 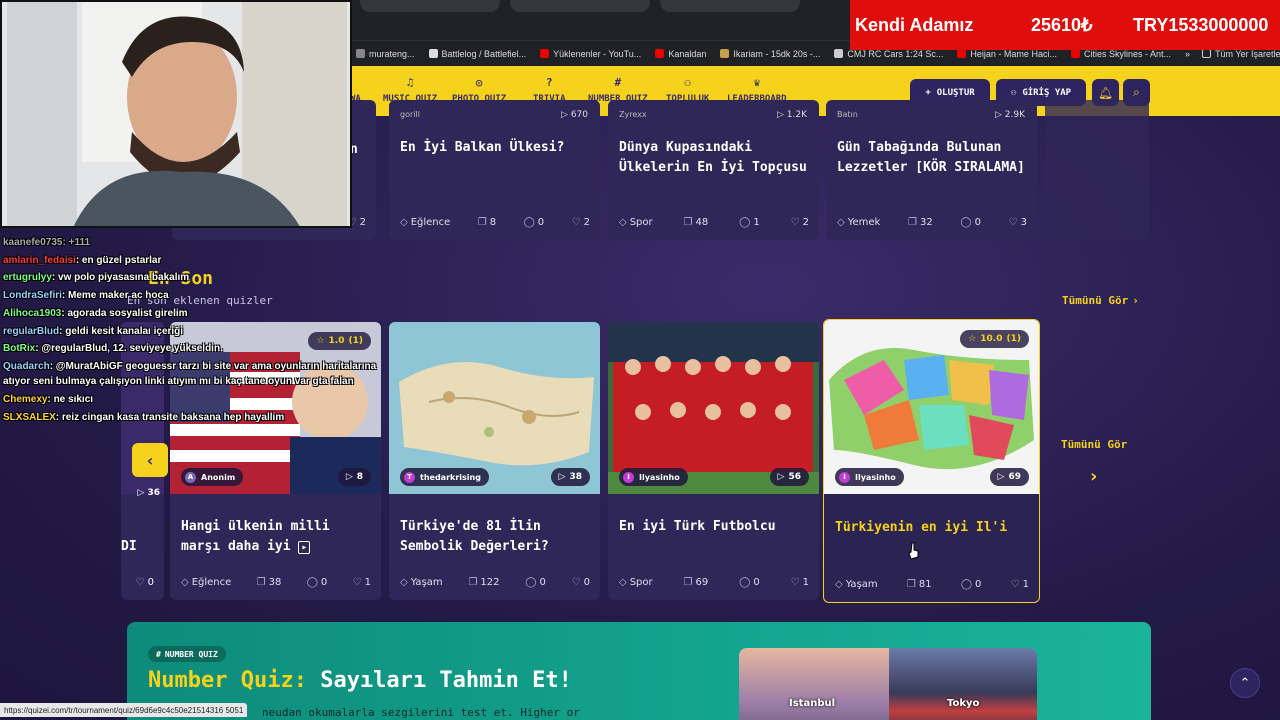 I want to click on see-all-link: Tümünü Gör ›, so click(x=1100, y=300).